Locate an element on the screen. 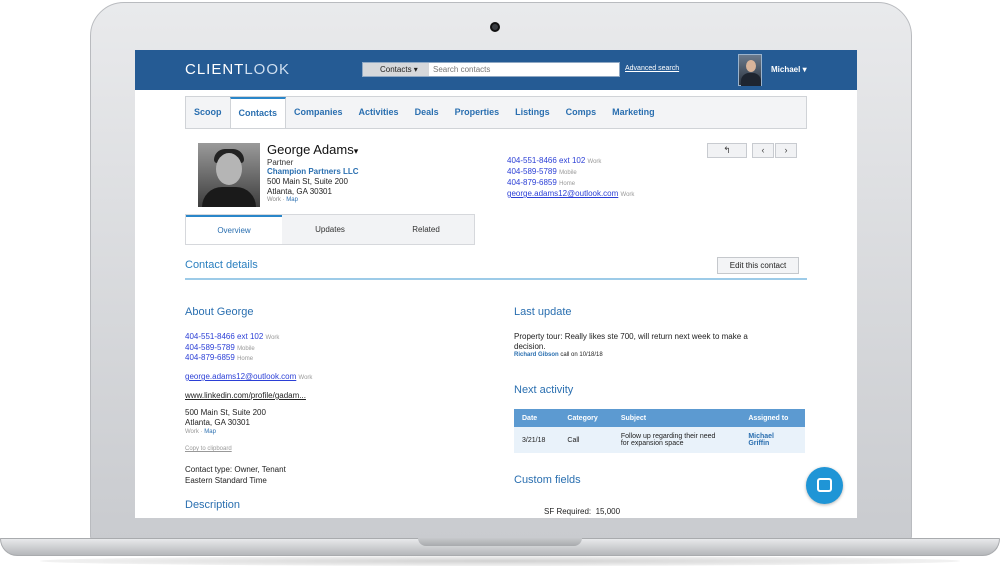  contact-photo is located at coordinates (229, 175).